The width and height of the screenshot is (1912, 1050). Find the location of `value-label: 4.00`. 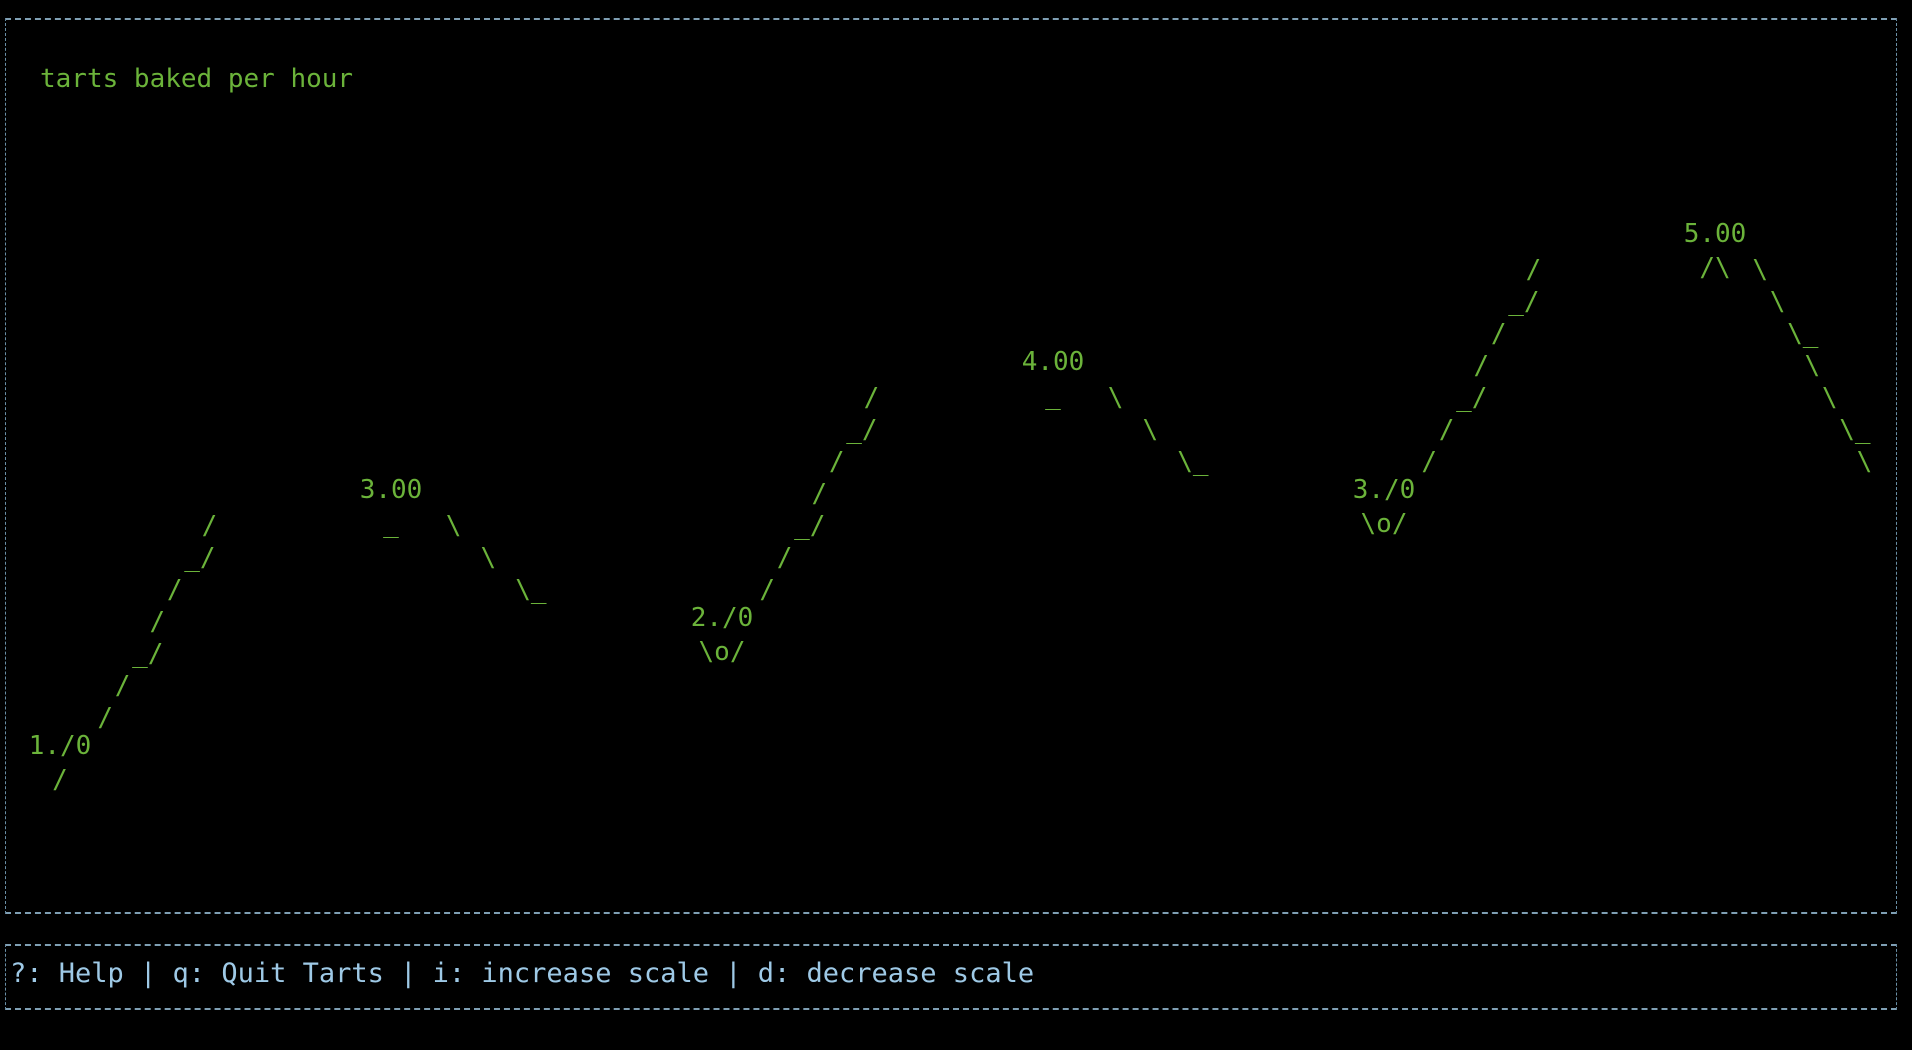

value-label: 4.00 is located at coordinates (1053, 362).